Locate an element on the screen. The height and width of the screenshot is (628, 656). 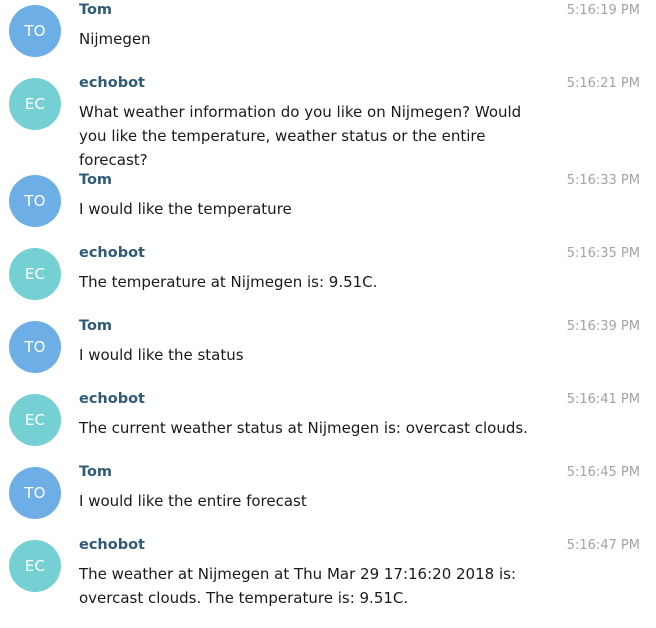
message-text: Nijmegen is located at coordinates (115, 39).